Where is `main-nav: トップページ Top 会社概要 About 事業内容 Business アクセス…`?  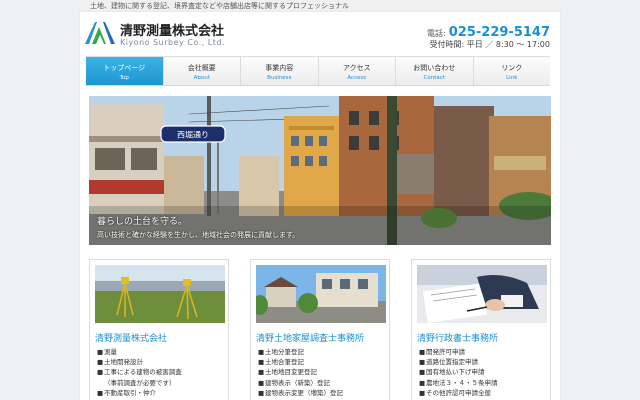
main-nav: トップページ Top 会社概要 About 事業内容 Business アクセス… is located at coordinates (318, 71).